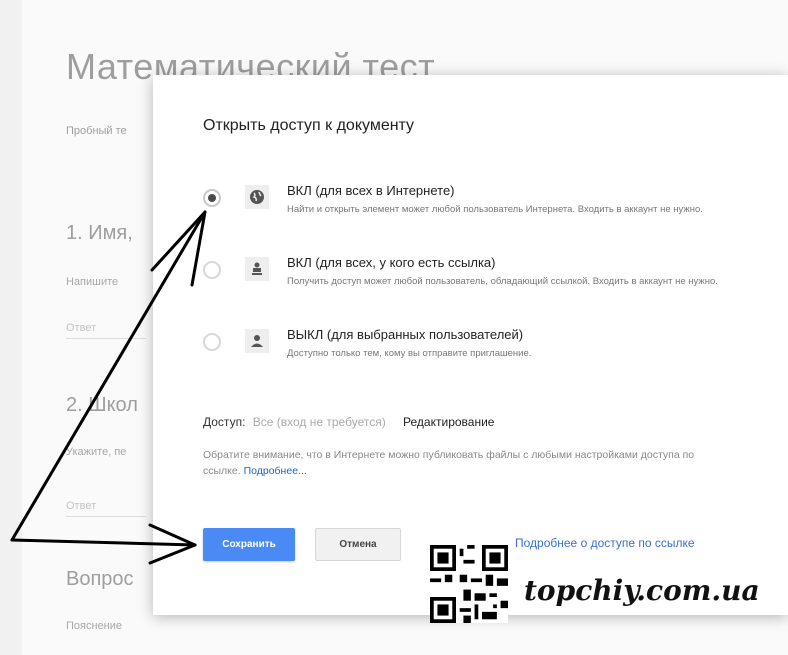 This screenshot has height=655, width=788. What do you see at coordinates (100, 579) in the screenshot?
I see `question-3-title: Вопрос` at bounding box center [100, 579].